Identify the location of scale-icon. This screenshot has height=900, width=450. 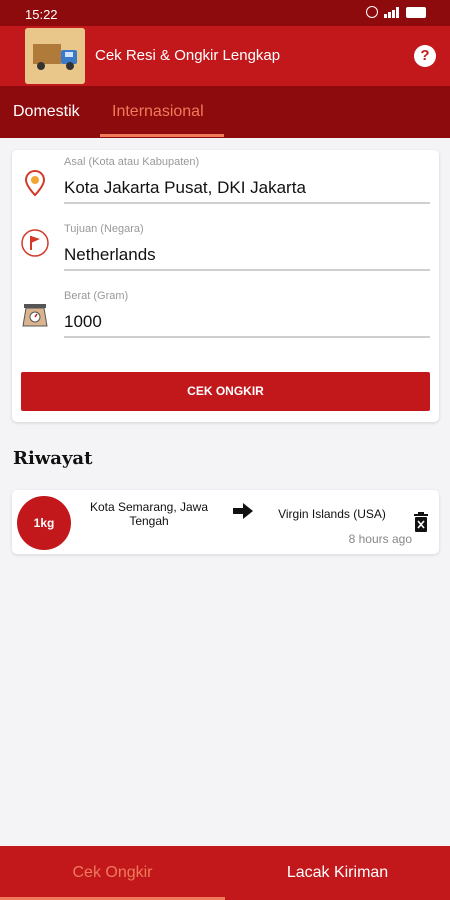
(35, 315).